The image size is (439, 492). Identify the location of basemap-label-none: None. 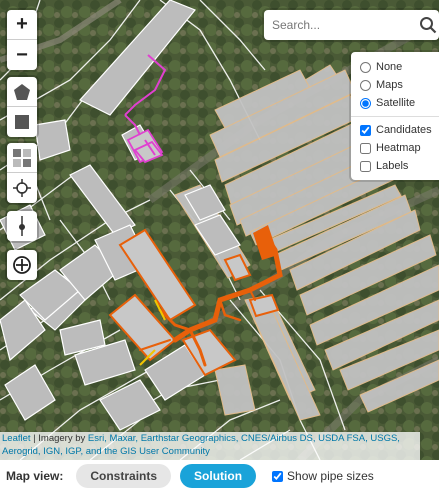
(389, 67).